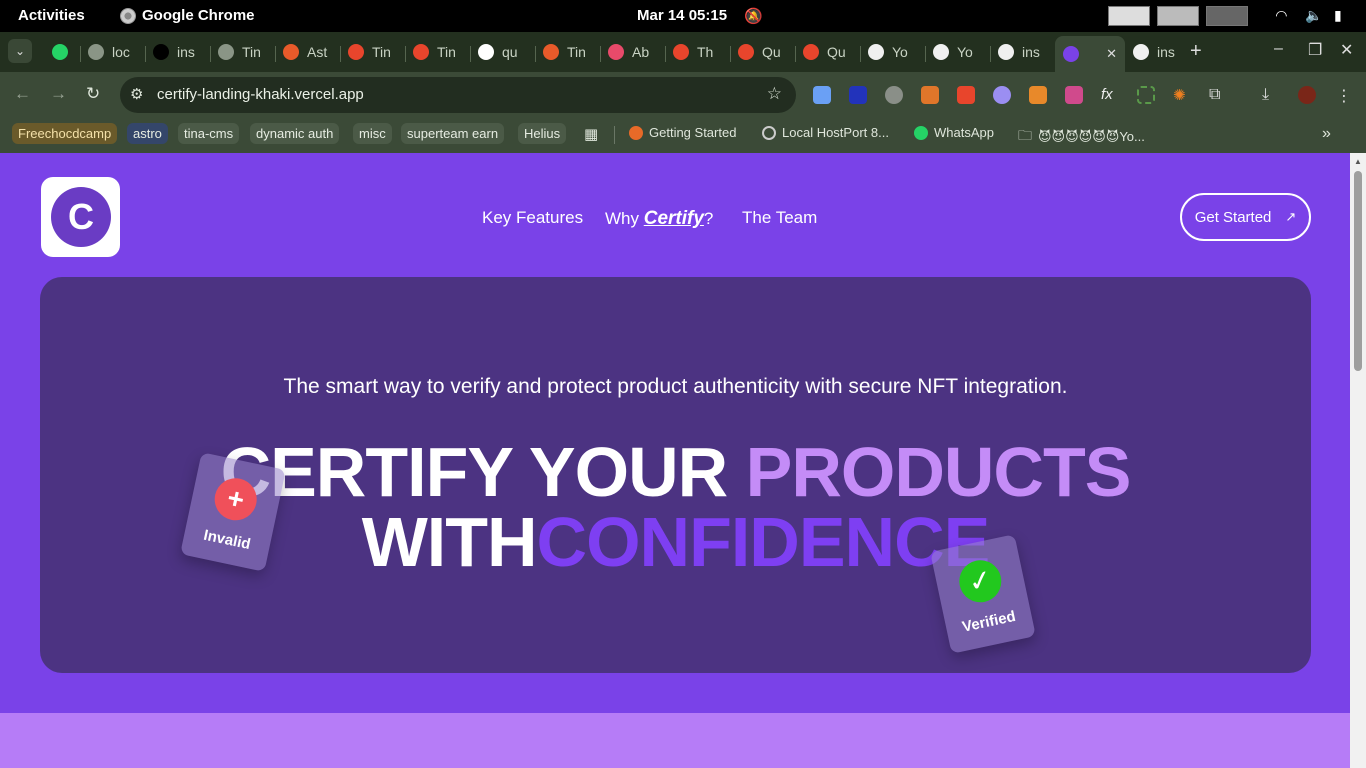 The width and height of the screenshot is (1366, 768). Describe the element at coordinates (954, 132) in the screenshot. I see `bookmark-whatsapp: WhatsApp` at that location.